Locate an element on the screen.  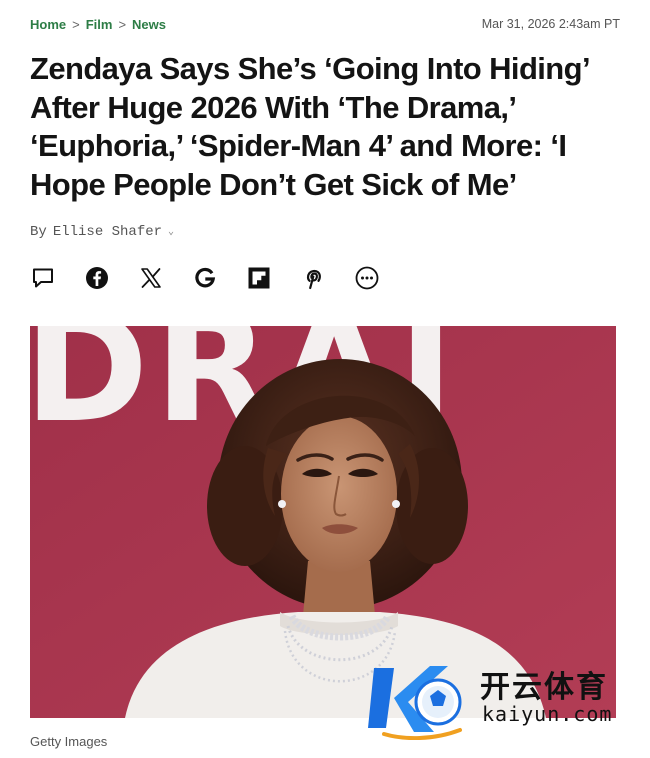
breadcrumb-film: Film is located at coordinates (99, 24).